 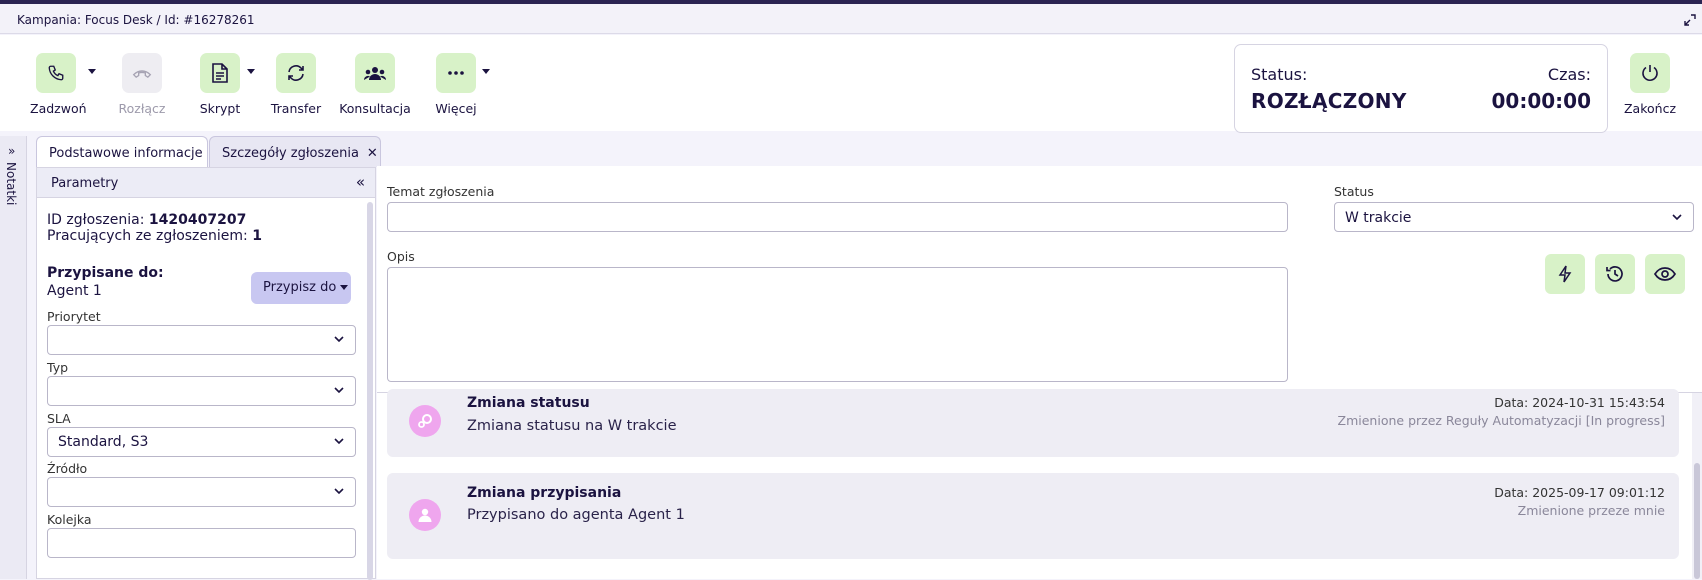 I want to click on power-icon, so click(x=1650, y=73).